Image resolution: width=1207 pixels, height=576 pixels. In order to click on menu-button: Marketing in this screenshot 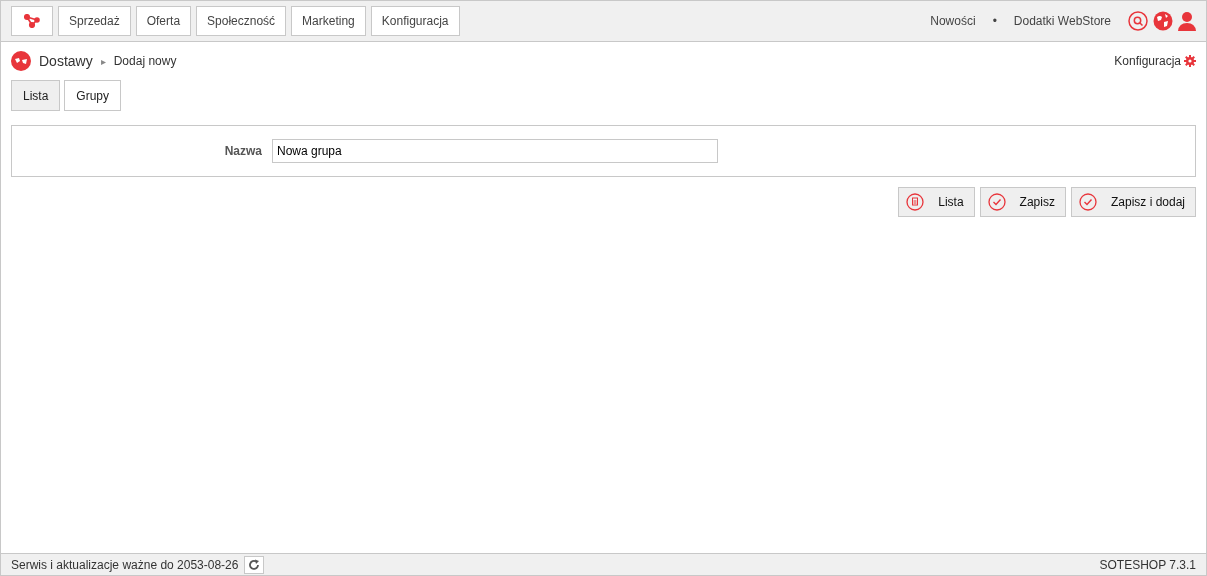, I will do `click(328, 21)`.